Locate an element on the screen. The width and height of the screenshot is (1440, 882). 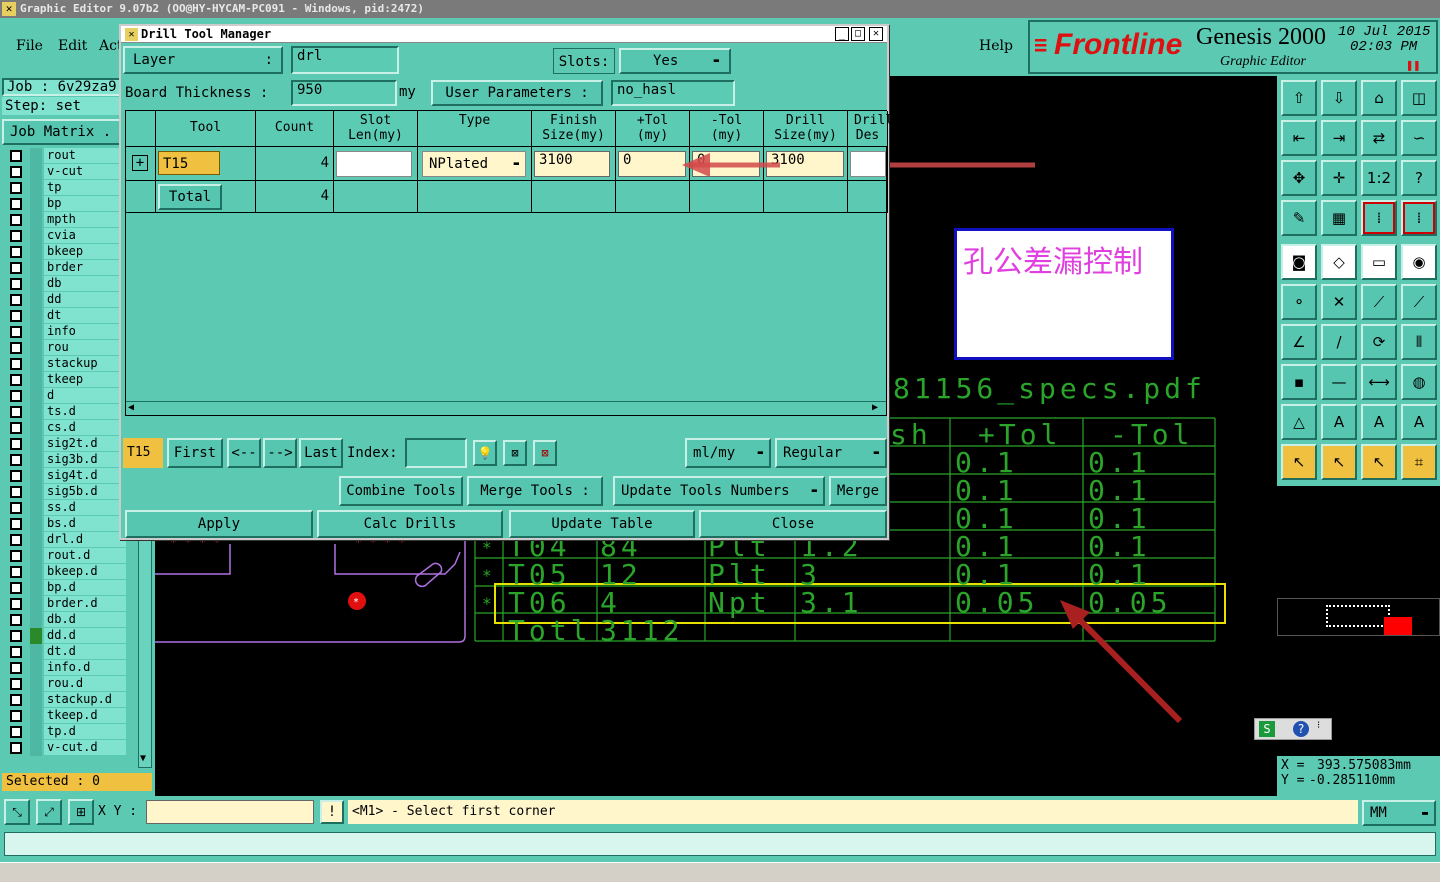
layer-name: brder is located at coordinates (85, 267).